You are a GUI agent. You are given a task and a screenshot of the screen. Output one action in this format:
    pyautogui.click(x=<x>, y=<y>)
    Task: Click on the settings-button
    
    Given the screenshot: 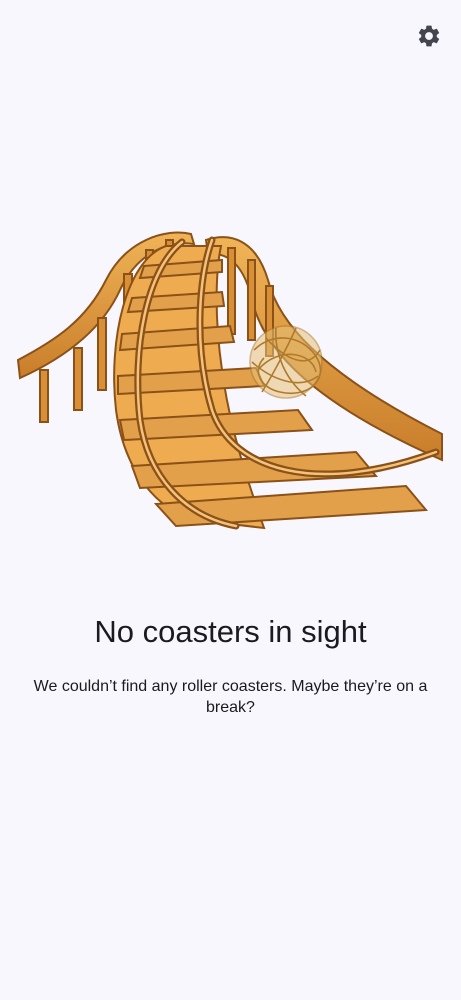 What is the action you would take?
    pyautogui.click(x=429, y=36)
    